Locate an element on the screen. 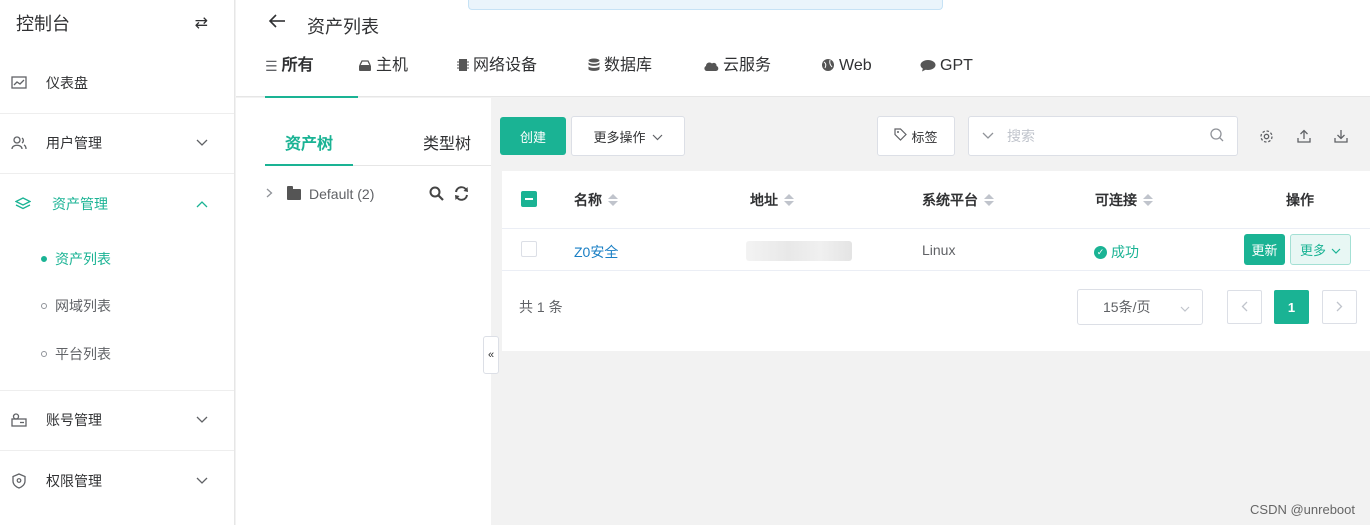 This screenshot has width=1370, height=525. tab-network-device: 网络设备 is located at coordinates (522, 76).